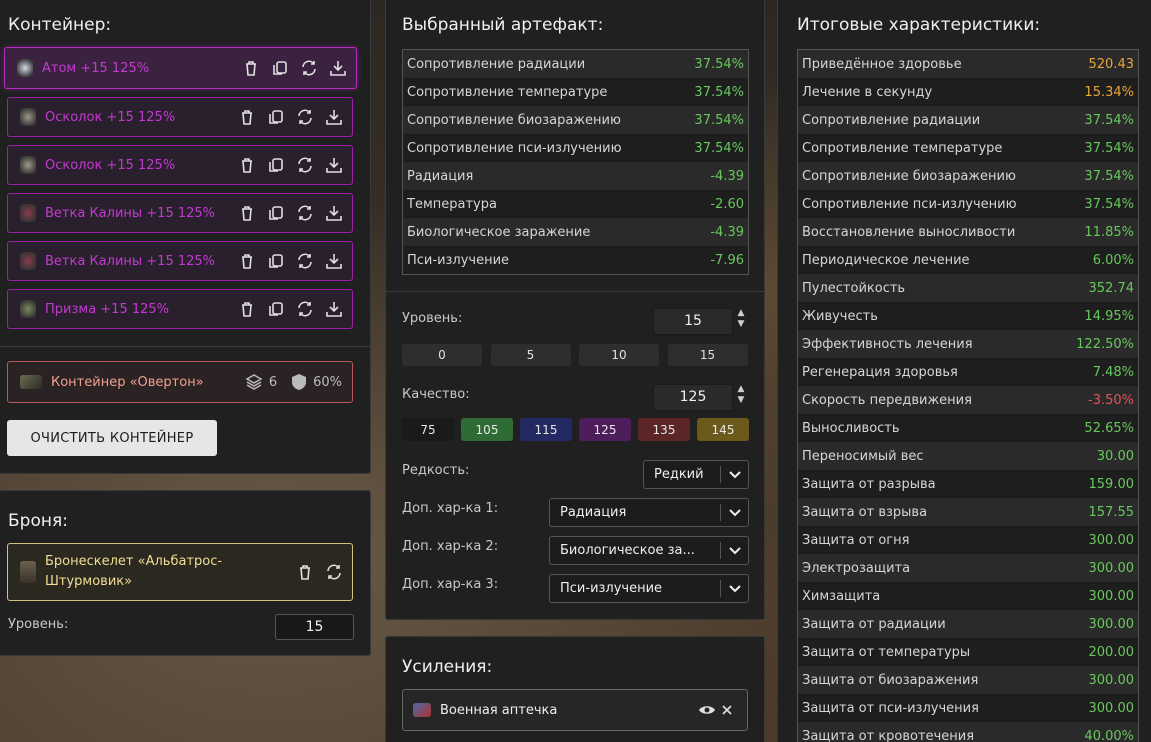 The image size is (1151, 742). What do you see at coordinates (530, 355) in the screenshot?
I see `level-preset-button: 5` at bounding box center [530, 355].